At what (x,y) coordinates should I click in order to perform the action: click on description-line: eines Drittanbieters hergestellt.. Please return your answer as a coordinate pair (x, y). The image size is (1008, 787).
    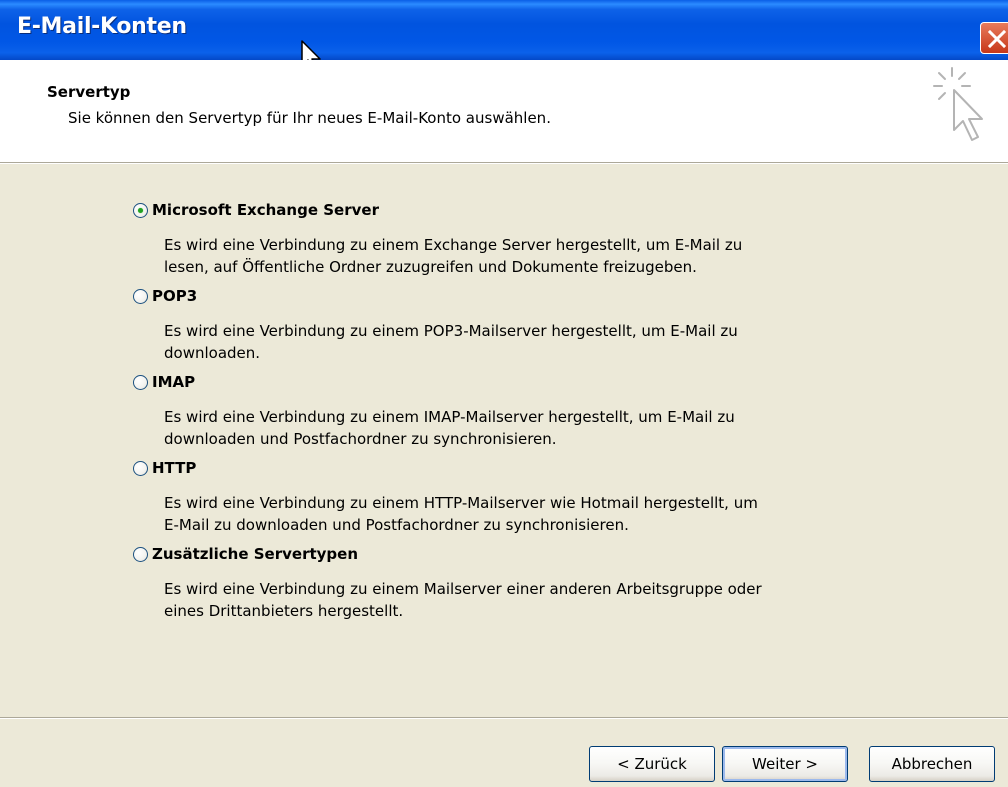
    Looking at the image, I should click on (284, 611).